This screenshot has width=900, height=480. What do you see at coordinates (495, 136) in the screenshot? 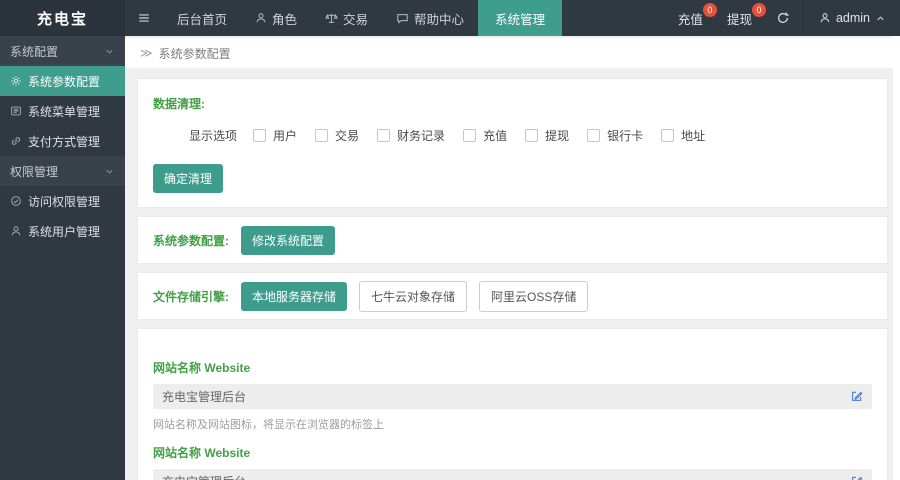
I see `checkbox-label: 充值` at bounding box center [495, 136].